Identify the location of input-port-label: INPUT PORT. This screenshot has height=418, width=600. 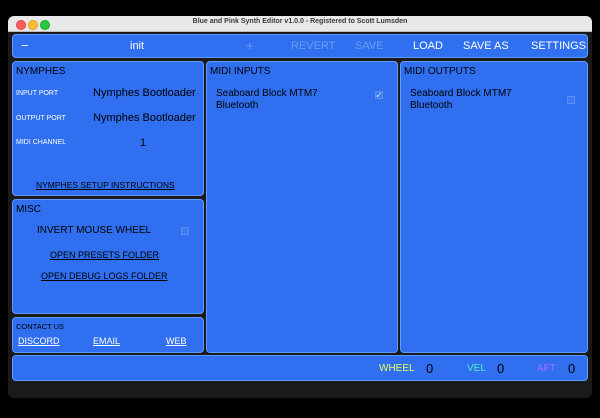
(37, 93).